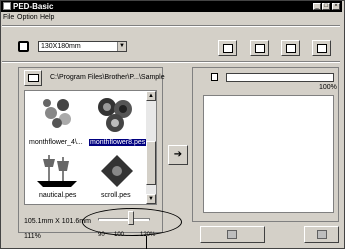  What do you see at coordinates (57, 113) in the screenshot?
I see `flower-wreath-icon` at bounding box center [57, 113].